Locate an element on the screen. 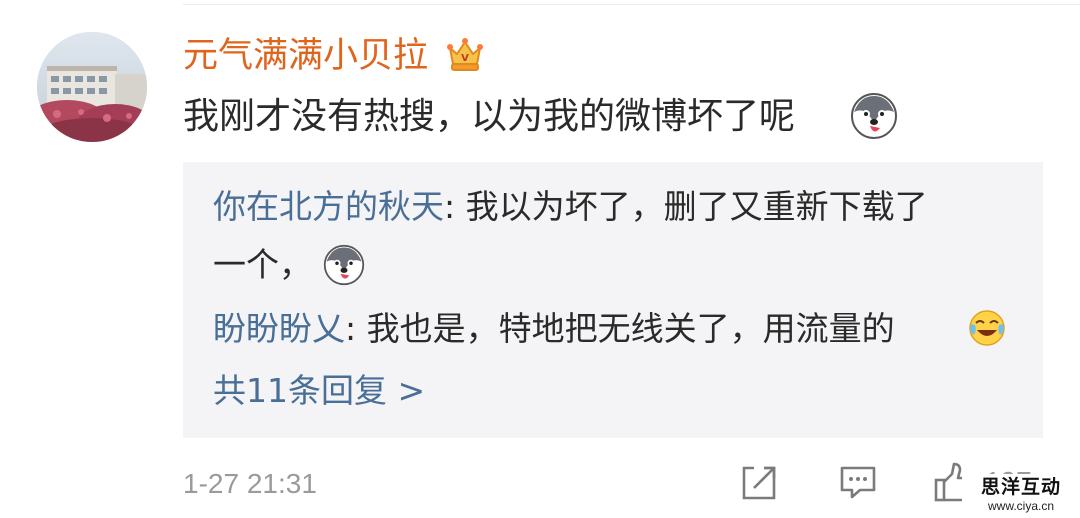 The height and width of the screenshot is (518, 1080). watermark: 思洋互动 www.ciya.cn is located at coordinates (1021, 496).